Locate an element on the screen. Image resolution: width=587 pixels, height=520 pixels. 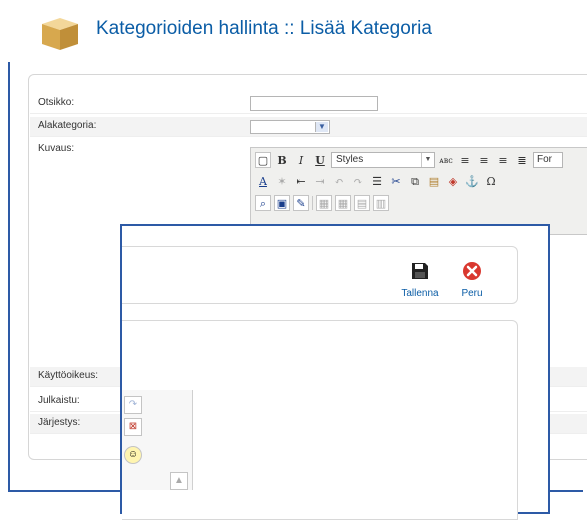
underline-button: U is located at coordinates (320, 160).